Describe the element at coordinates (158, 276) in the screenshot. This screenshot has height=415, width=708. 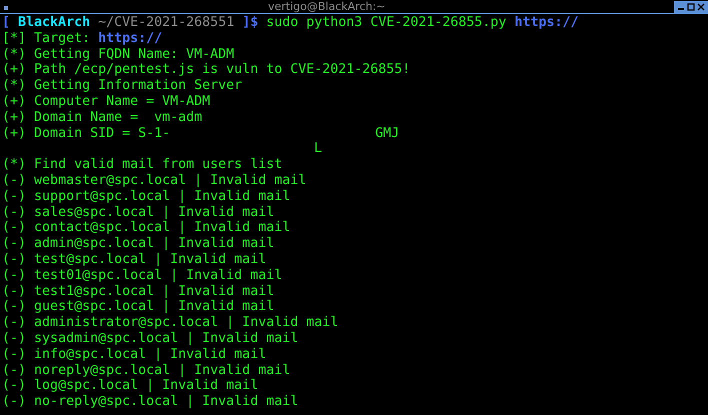
I see `output-line: test01@spc.local | Invalid mail` at that location.